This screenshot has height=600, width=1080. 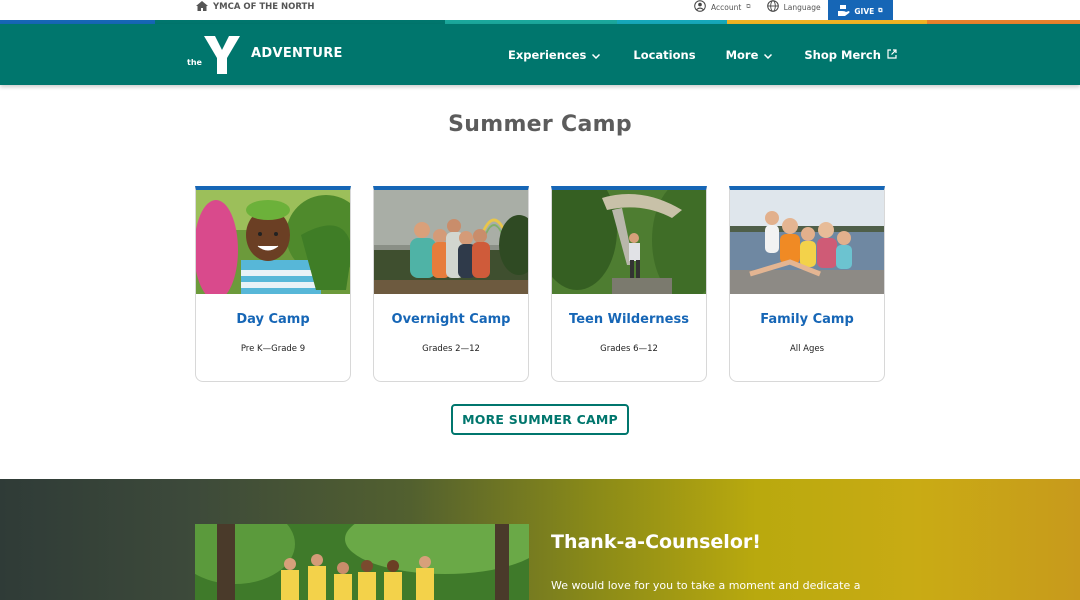 I want to click on day-camp-photo, so click(x=273, y=242).